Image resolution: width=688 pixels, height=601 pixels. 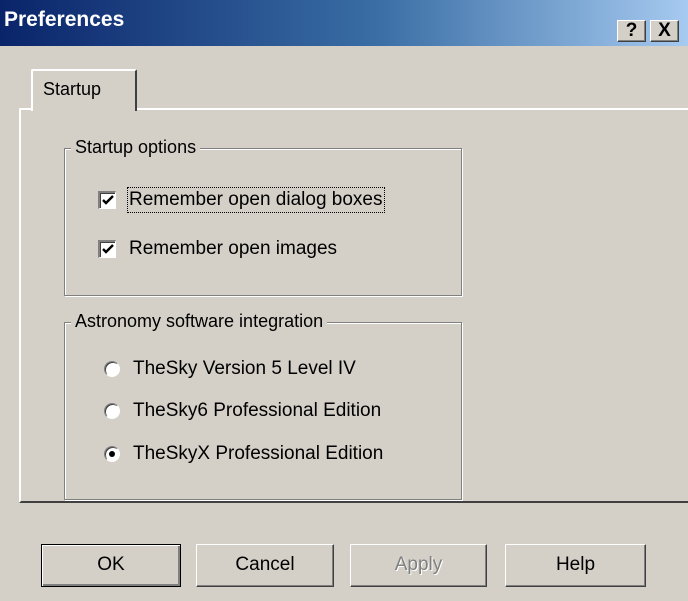 I want to click on radio-selected-dot, so click(x=112, y=454).